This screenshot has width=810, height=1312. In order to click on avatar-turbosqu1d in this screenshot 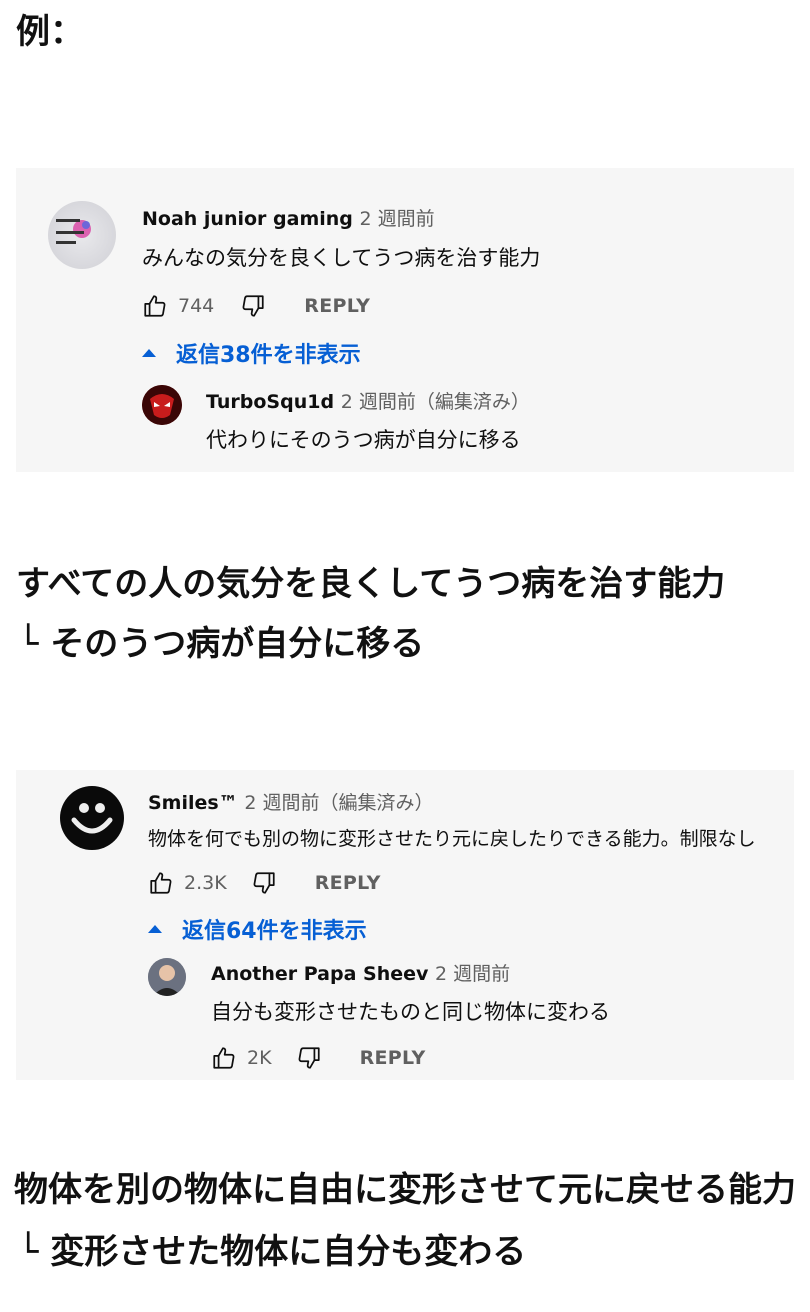, I will do `click(162, 405)`.